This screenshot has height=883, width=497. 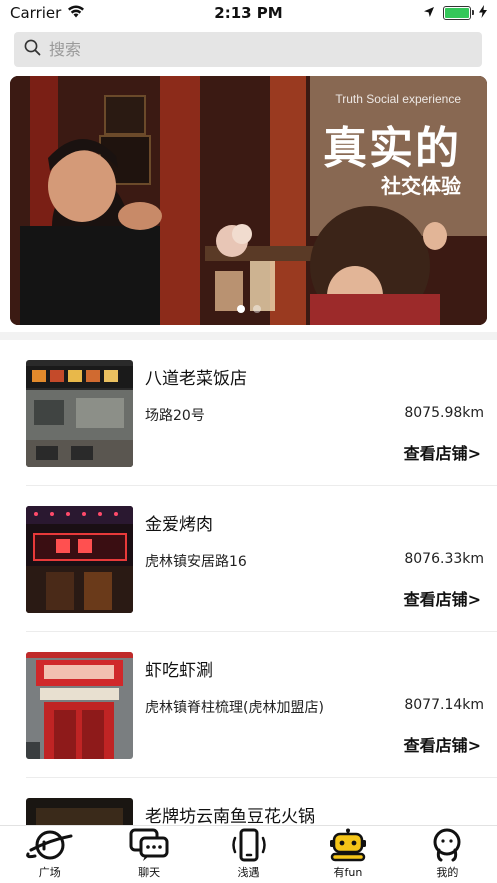 I want to click on shop-name: 金爱烤肉, so click(x=179, y=525).